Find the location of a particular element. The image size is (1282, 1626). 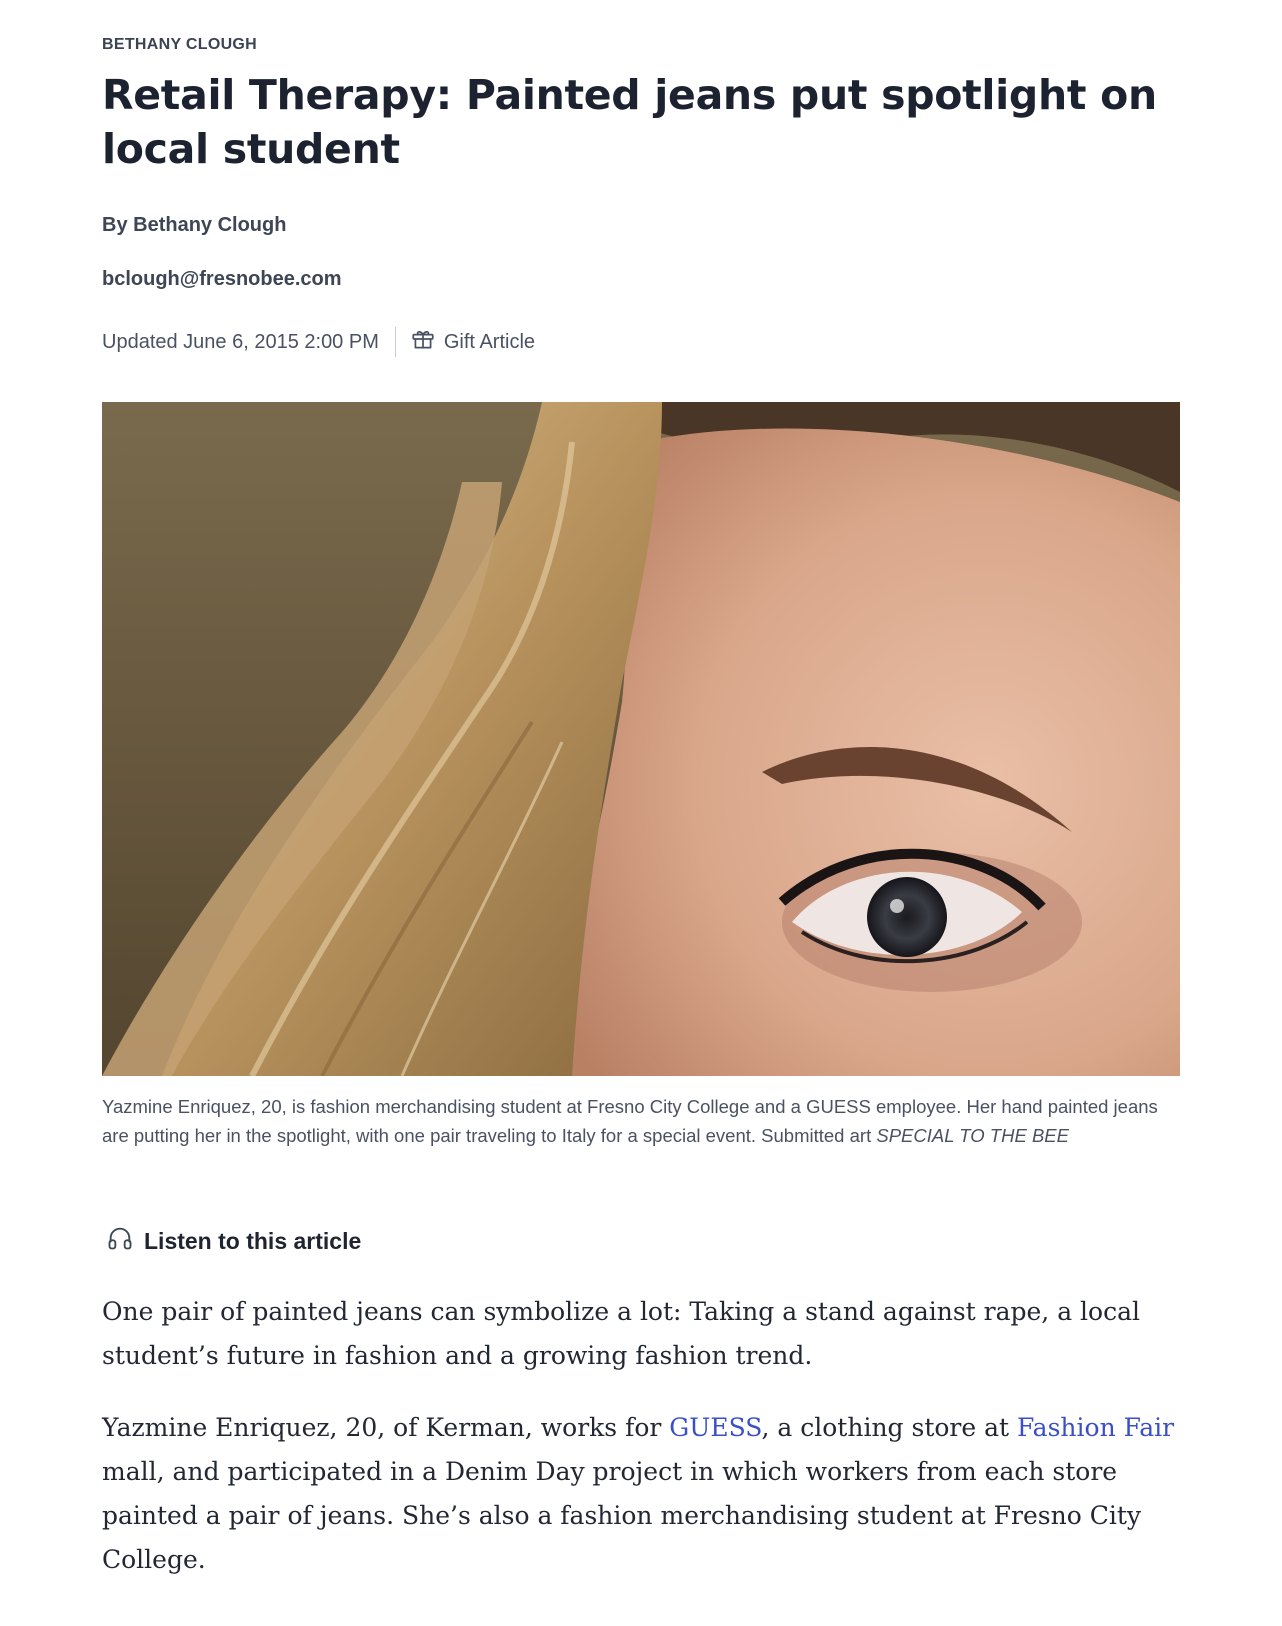

author-link: Bethany Clough is located at coordinates (209, 225).